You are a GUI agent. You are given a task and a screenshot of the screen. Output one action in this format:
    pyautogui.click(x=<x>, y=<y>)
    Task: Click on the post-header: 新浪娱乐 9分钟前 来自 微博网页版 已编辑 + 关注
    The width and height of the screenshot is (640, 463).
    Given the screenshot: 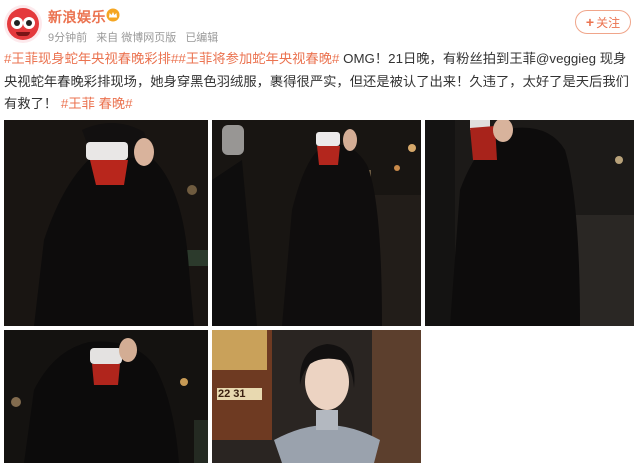 What is the action you would take?
    pyautogui.click(x=320, y=24)
    